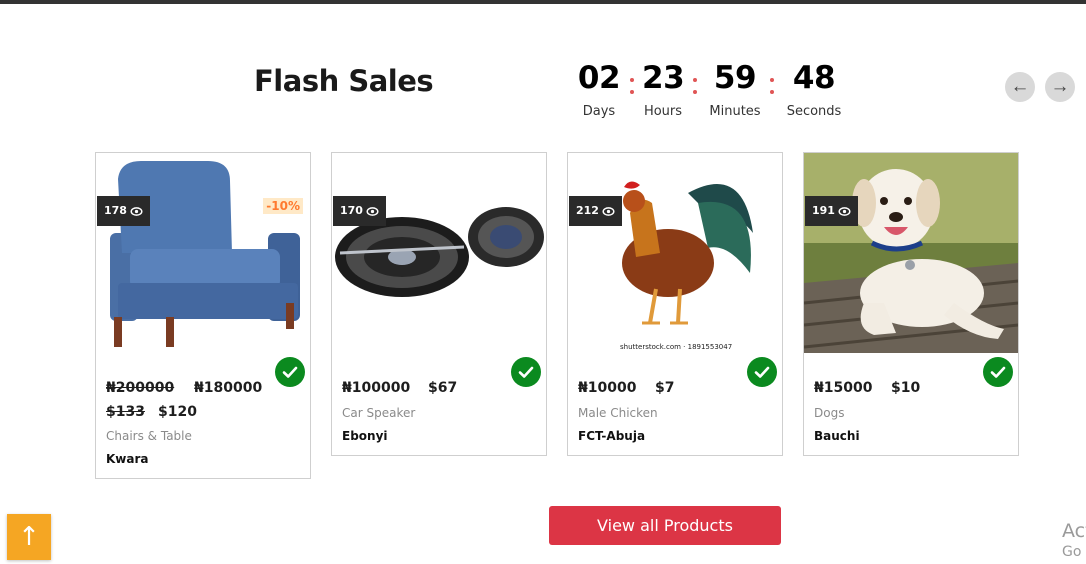 The image size is (1086, 564). Describe the element at coordinates (1074, 552) in the screenshot. I see `activation-line-2: Go t` at that location.